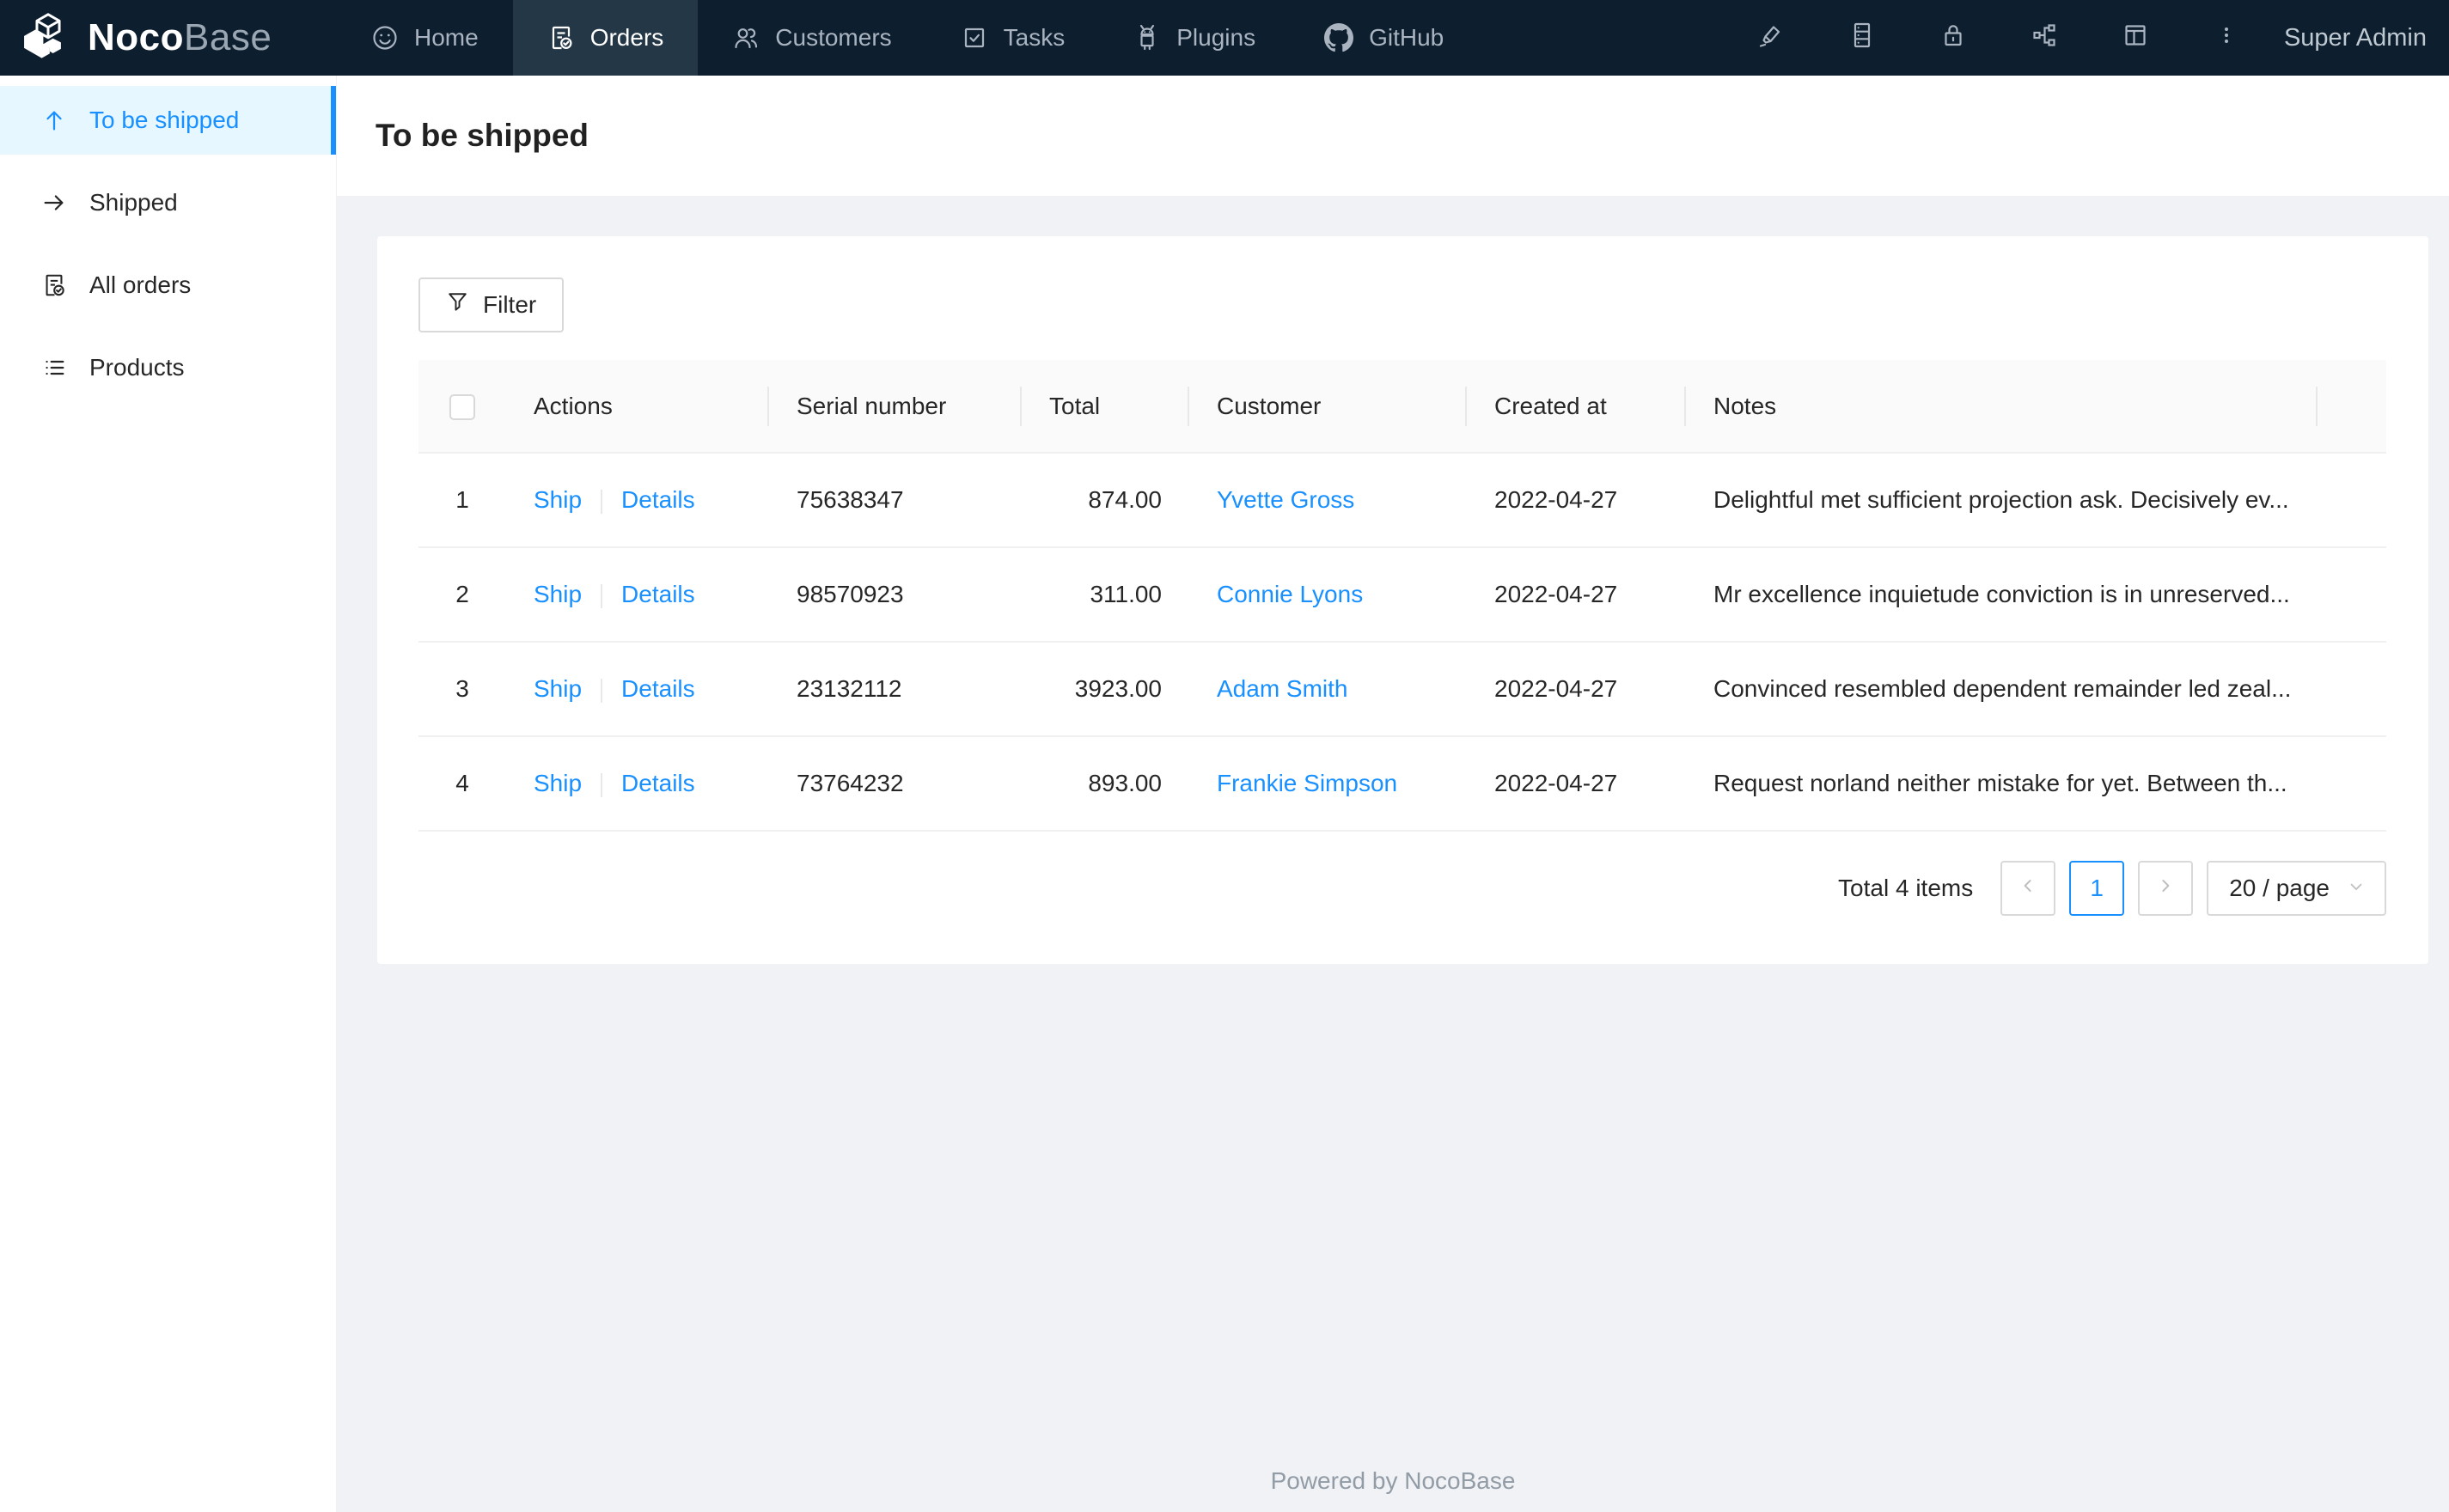 The width and height of the screenshot is (2449, 1512). I want to click on nav-item-plugins: Plugins, so click(1194, 38).